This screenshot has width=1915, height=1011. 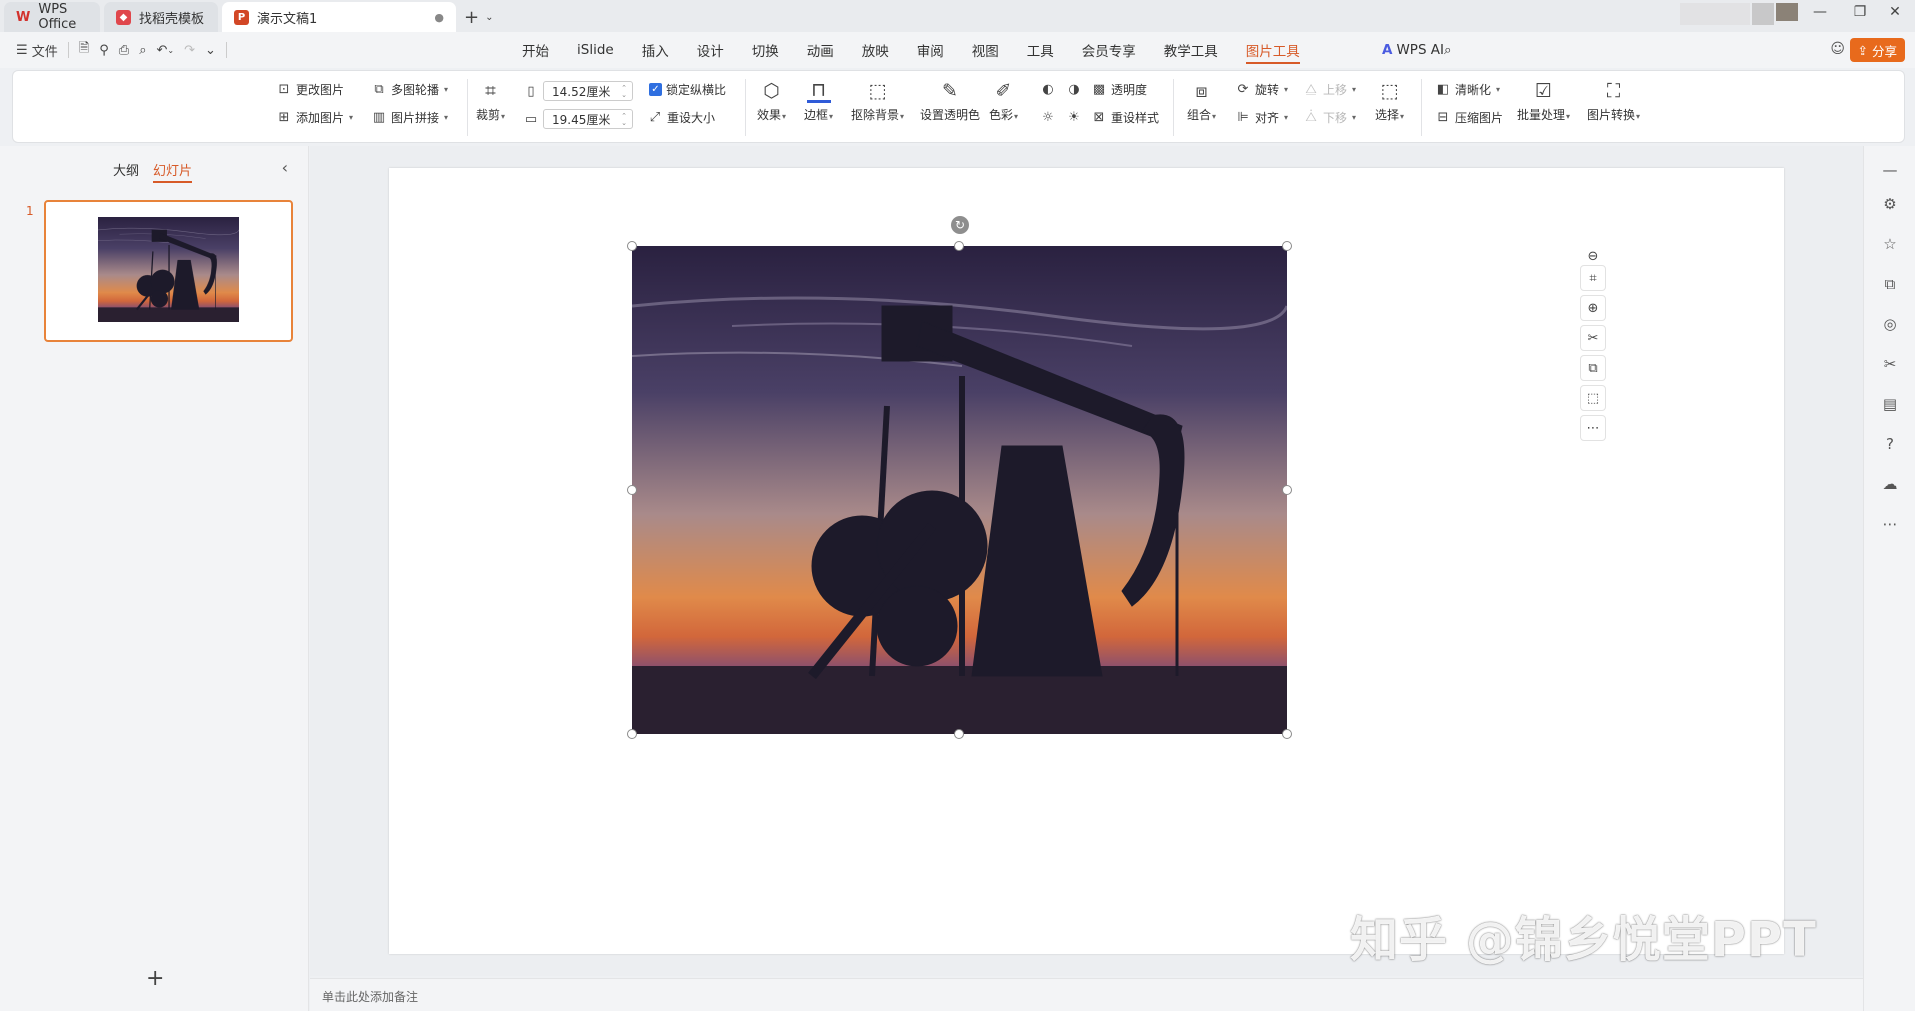 What do you see at coordinates (52, 17) in the screenshot?
I see `tab-wps-office: W WPS Office` at bounding box center [52, 17].